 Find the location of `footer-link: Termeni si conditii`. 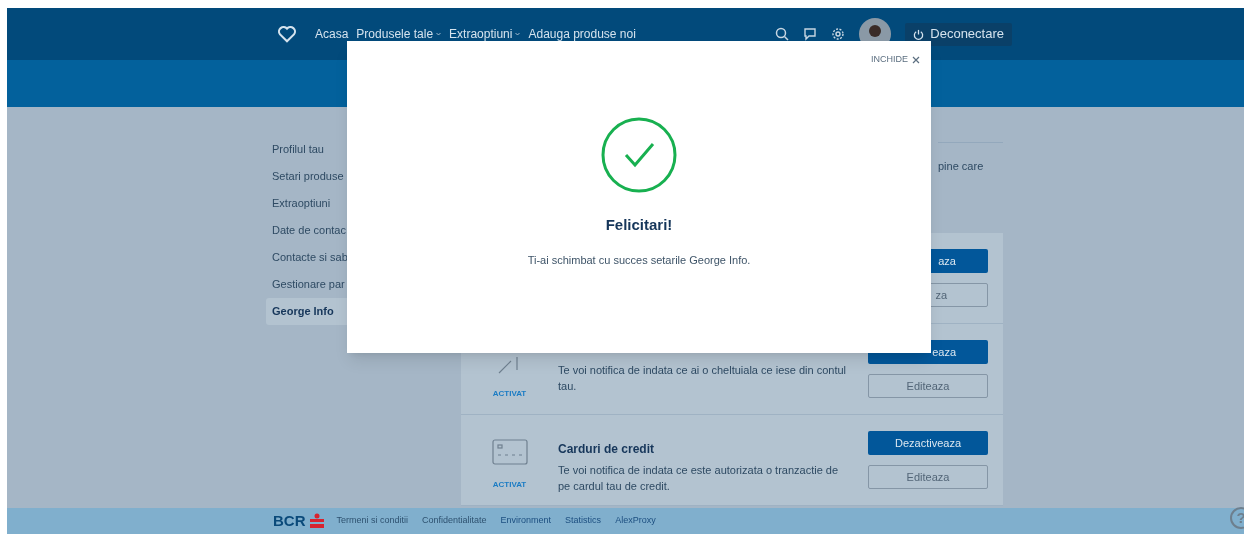

footer-link: Termeni si conditii is located at coordinates (372, 521).